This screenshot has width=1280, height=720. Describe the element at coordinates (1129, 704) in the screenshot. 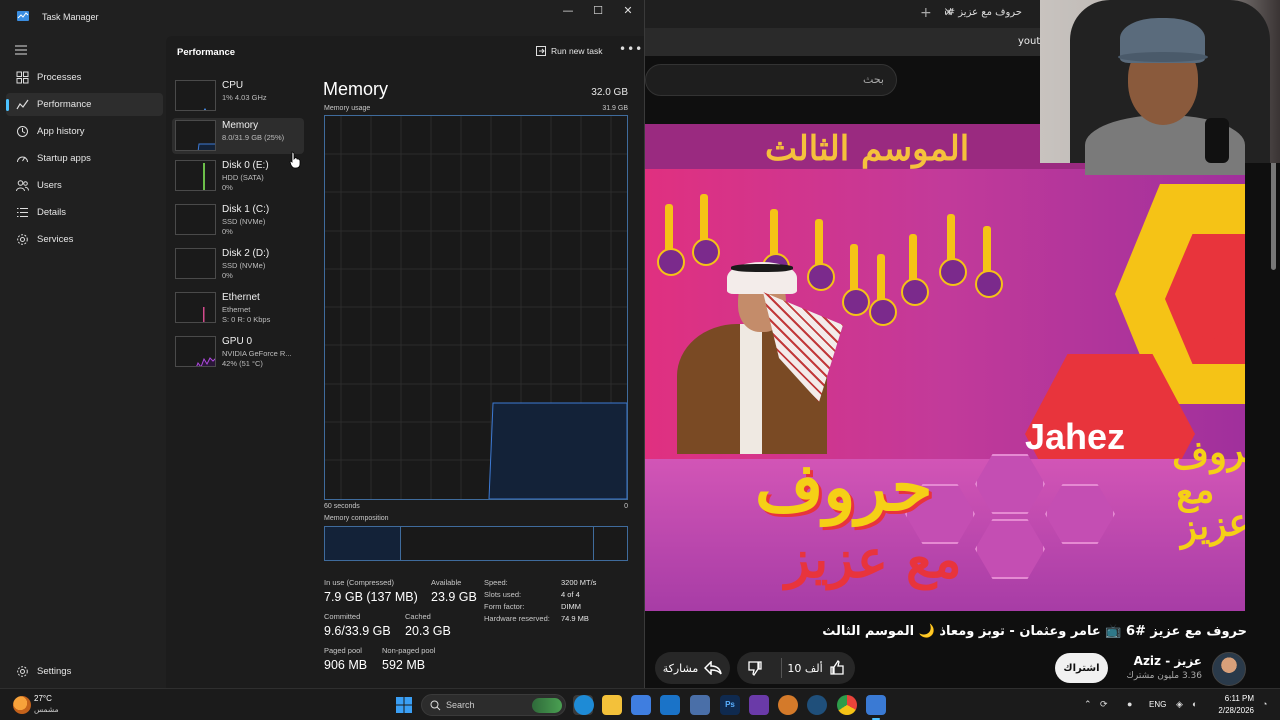

I see `microphone-tray-icon: ●` at that location.